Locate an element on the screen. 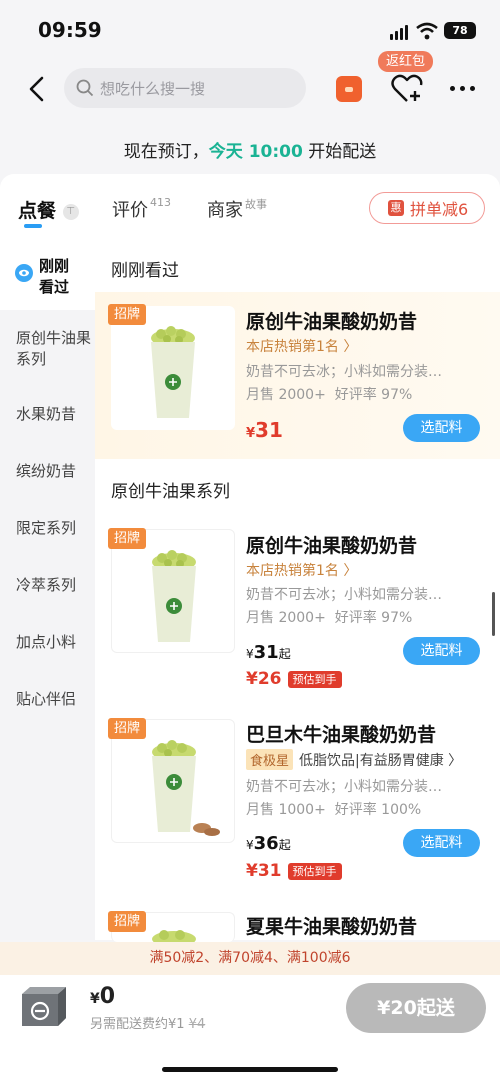  shopping-bag-icon is located at coordinates (44, 1007).